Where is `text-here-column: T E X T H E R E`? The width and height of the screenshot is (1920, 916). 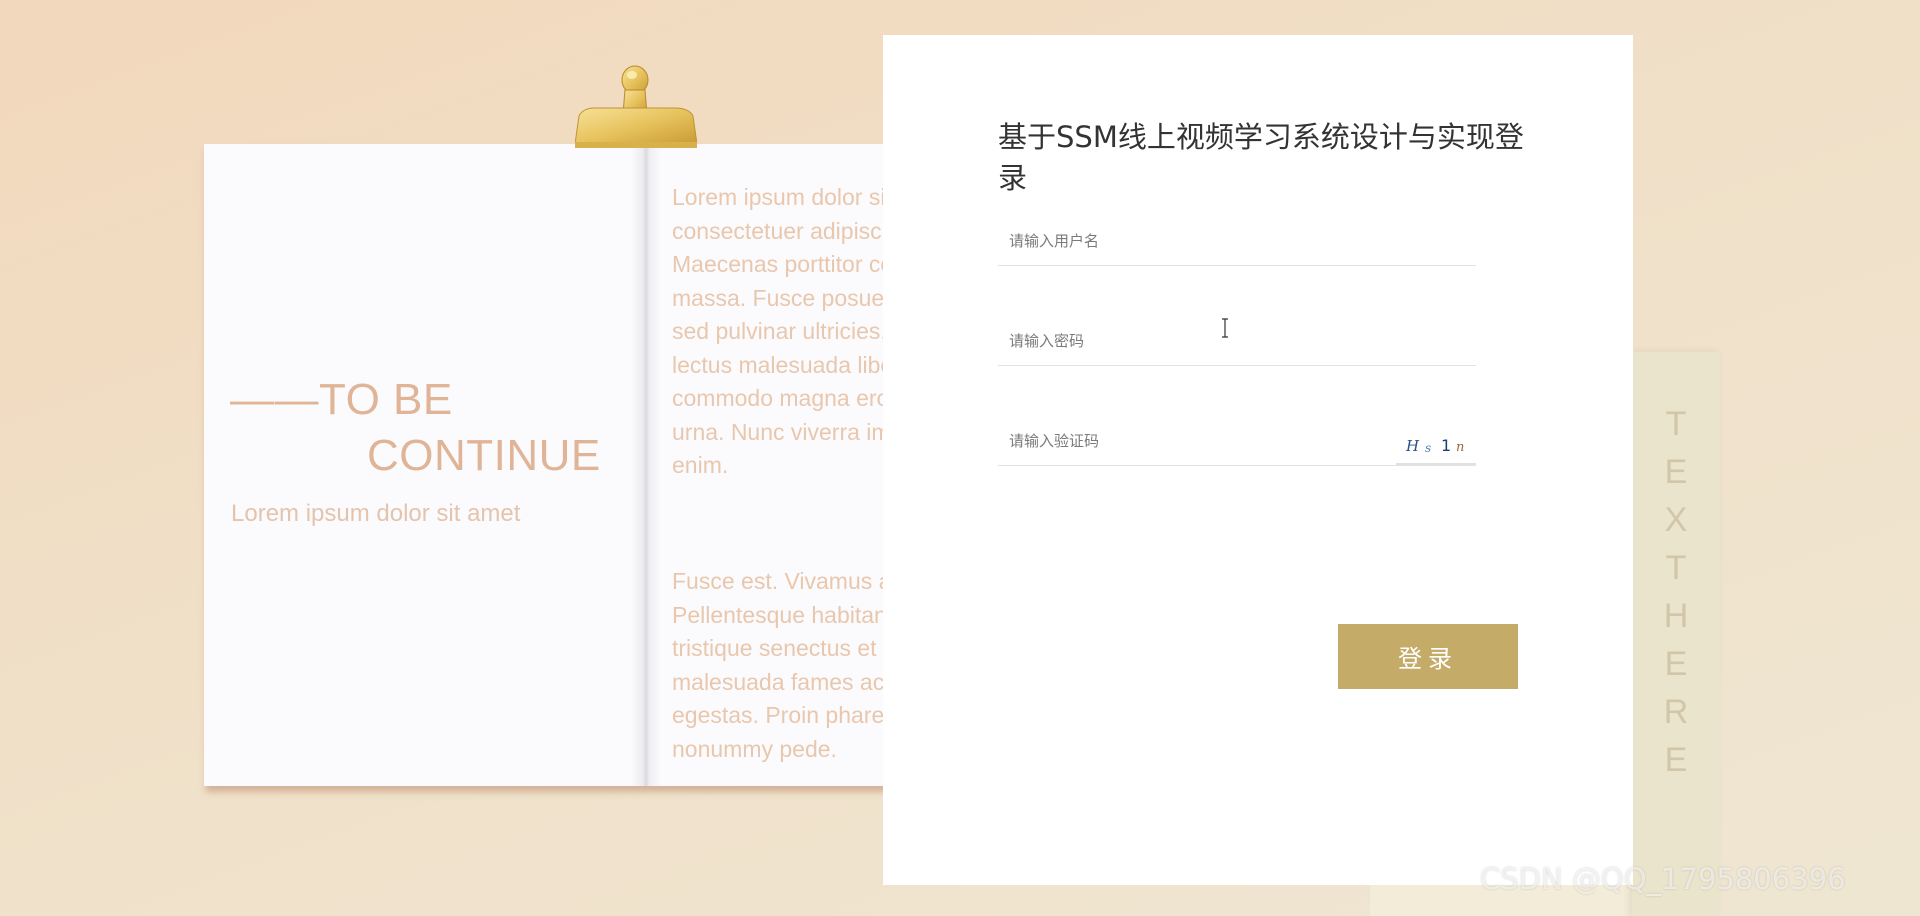
text-here-column: T E X T H E R E is located at coordinates (1676, 634).